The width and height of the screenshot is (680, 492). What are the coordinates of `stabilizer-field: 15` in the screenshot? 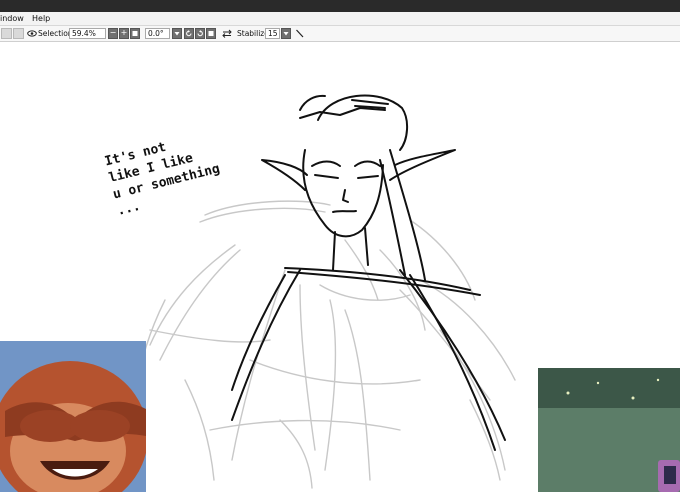 It's located at (272, 33).